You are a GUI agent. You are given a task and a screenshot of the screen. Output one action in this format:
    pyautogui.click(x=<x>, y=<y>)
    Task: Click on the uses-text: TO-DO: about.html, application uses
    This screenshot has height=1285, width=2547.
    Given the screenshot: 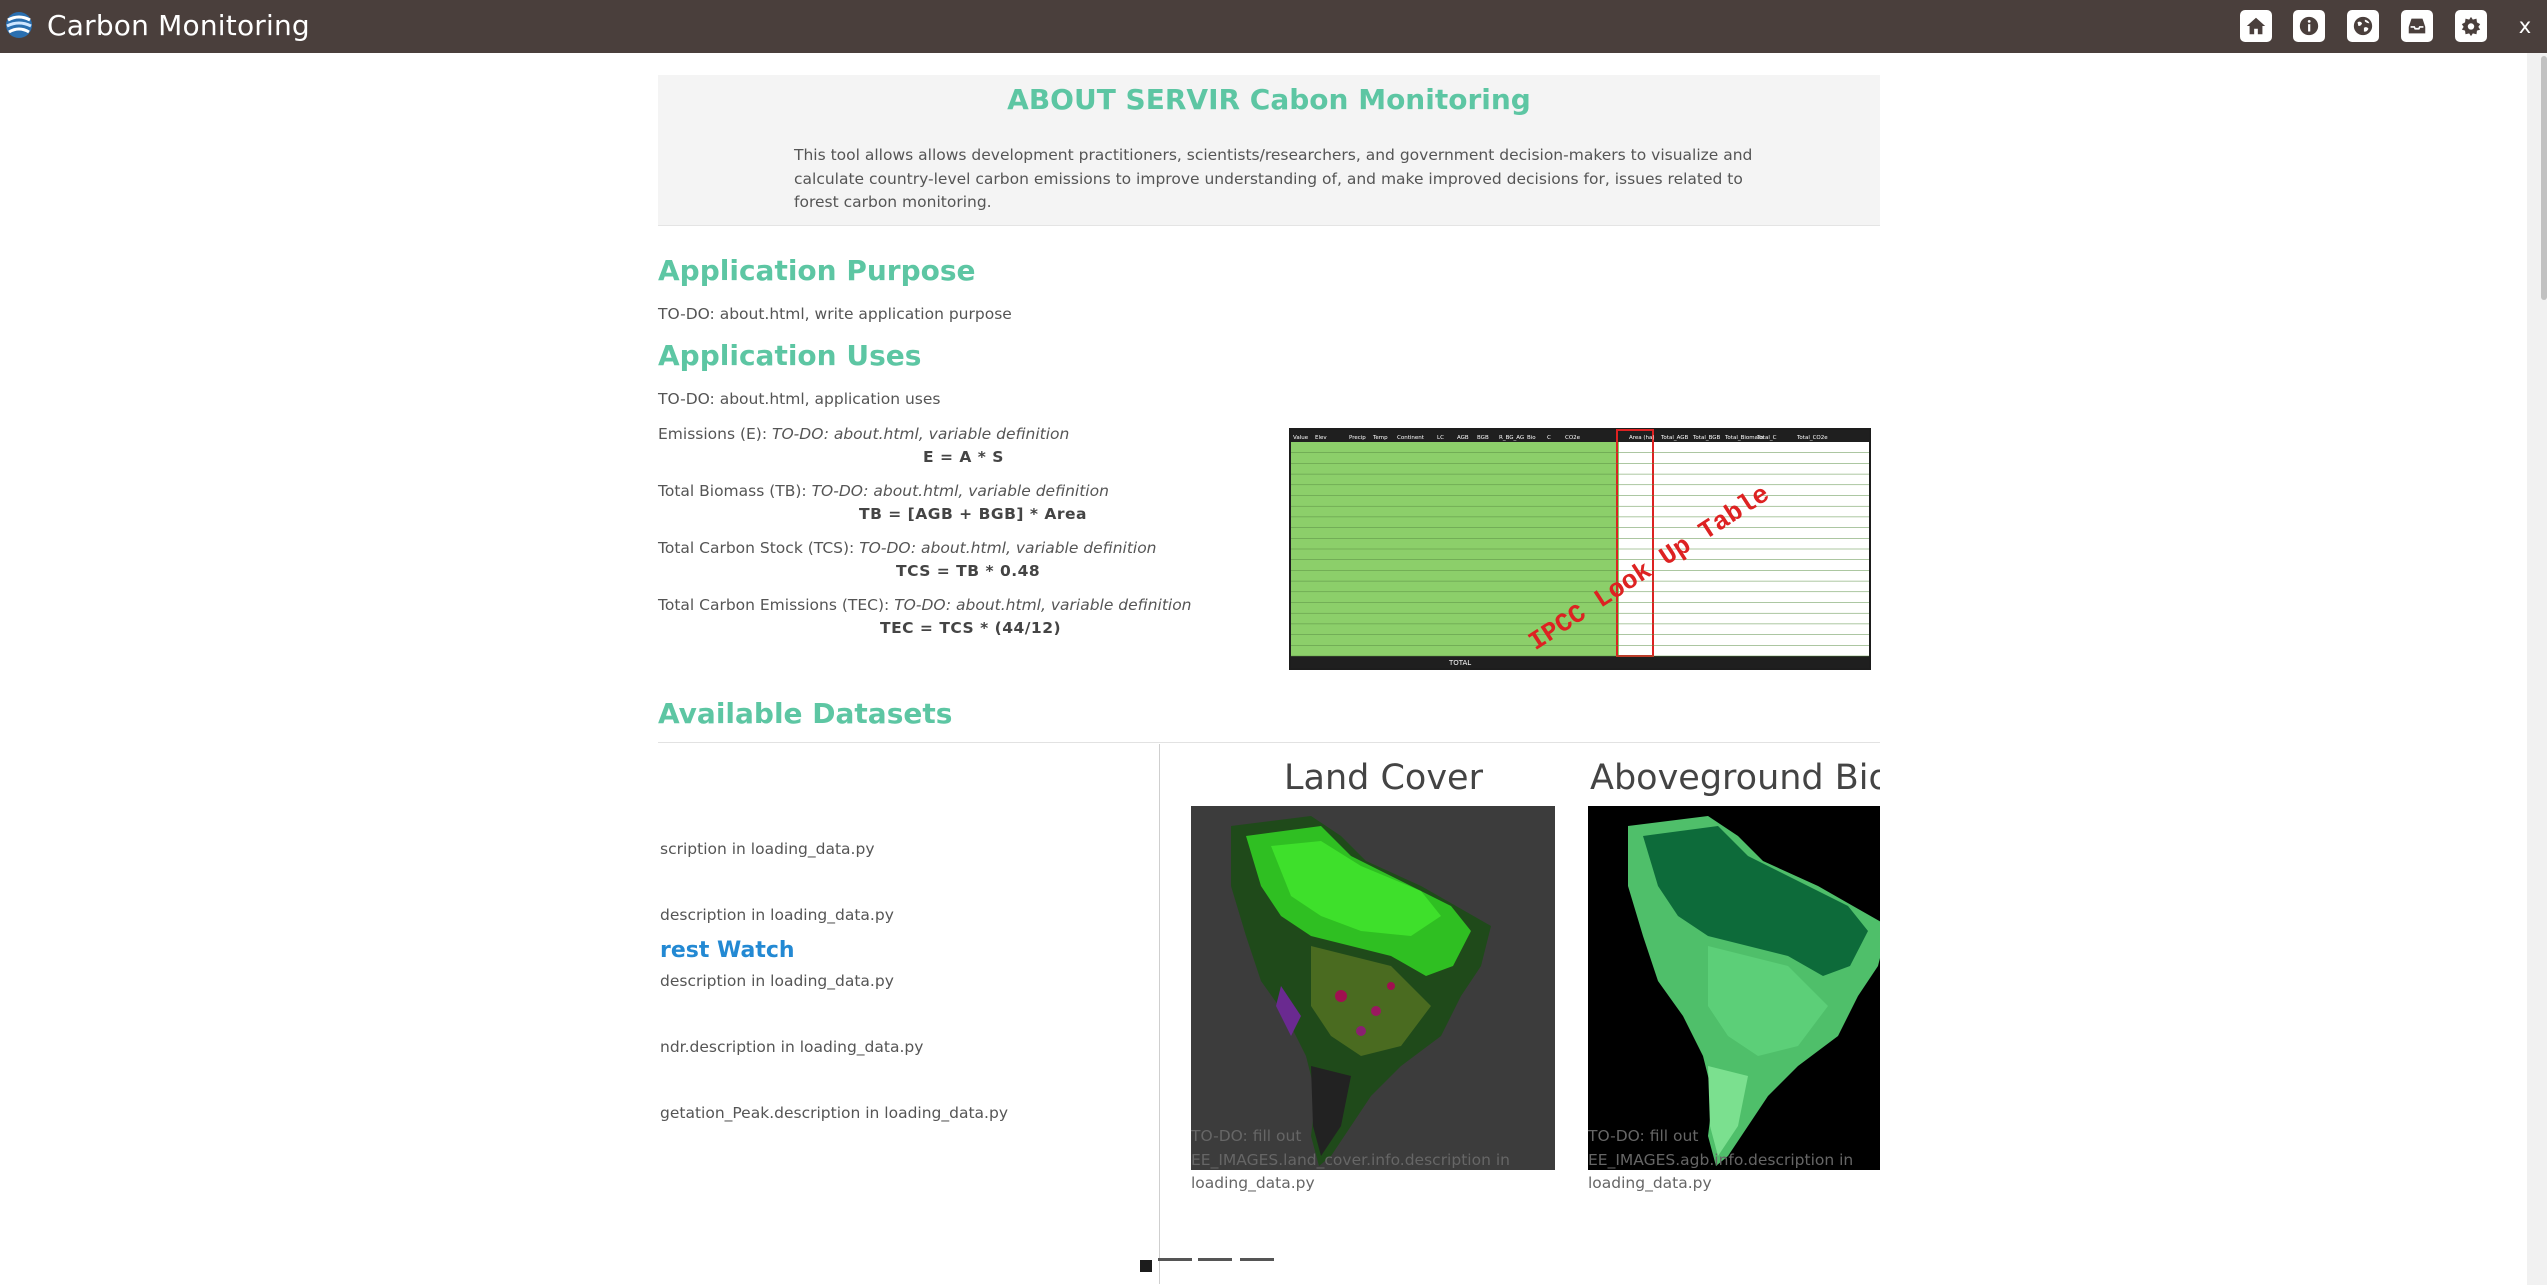 What is the action you would take?
    pyautogui.click(x=799, y=399)
    